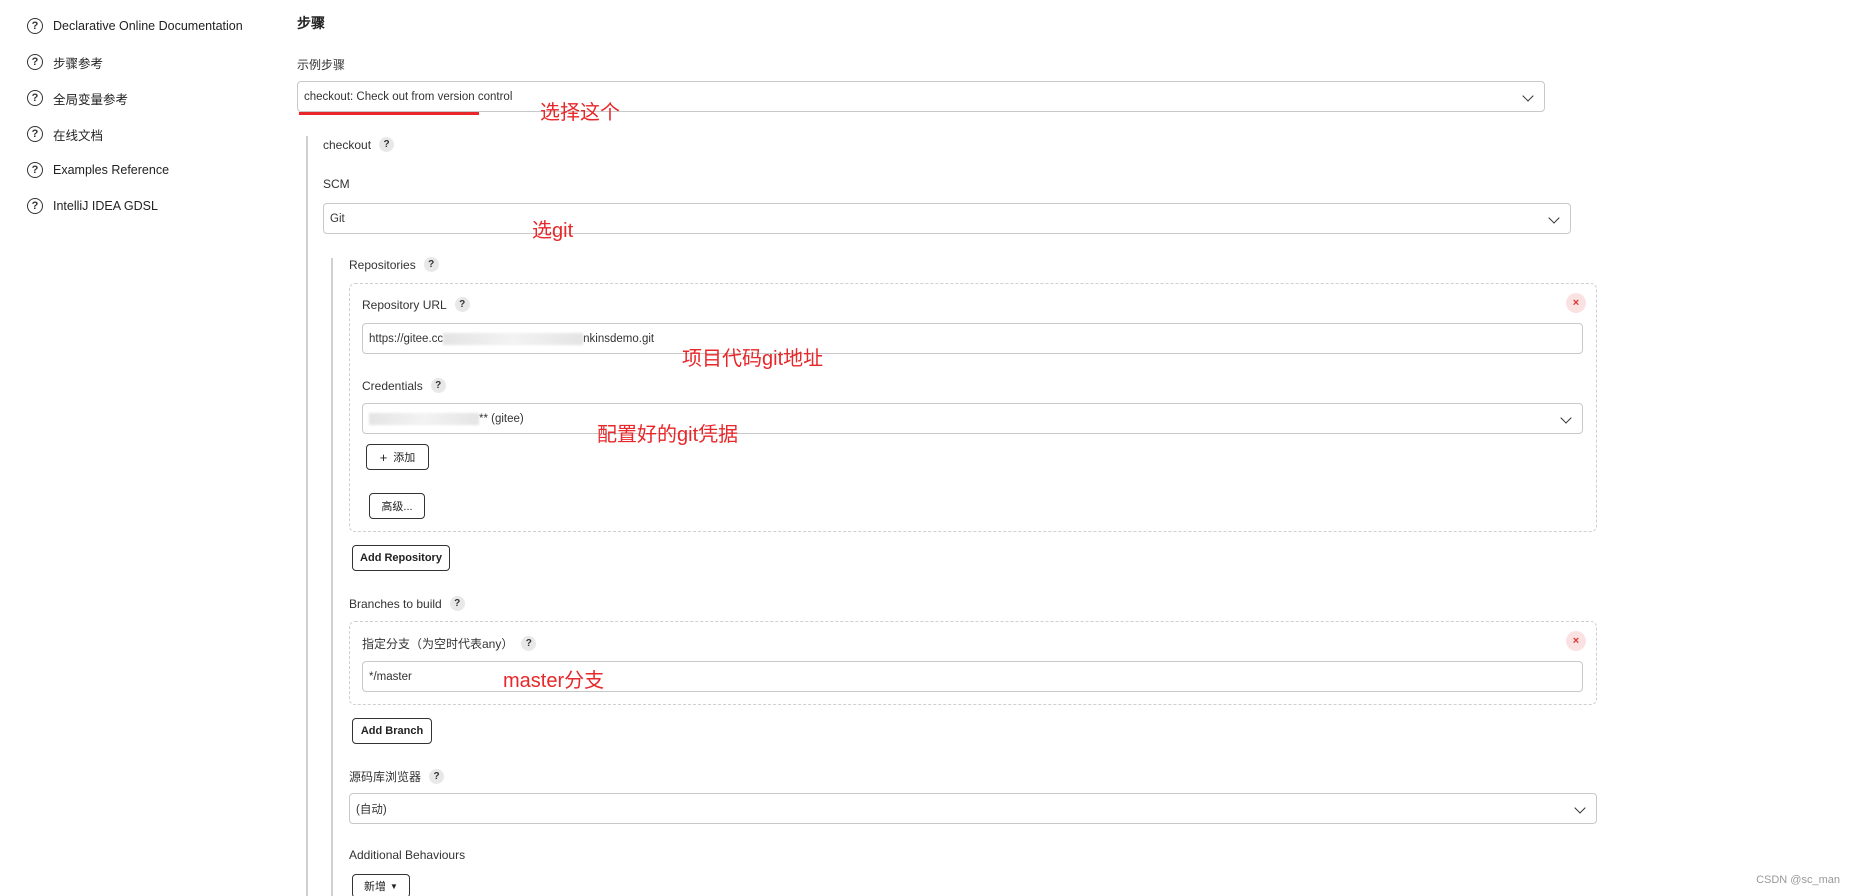  What do you see at coordinates (148, 26) in the screenshot?
I see `sidebar-item-label: Declarative Online Documentation` at bounding box center [148, 26].